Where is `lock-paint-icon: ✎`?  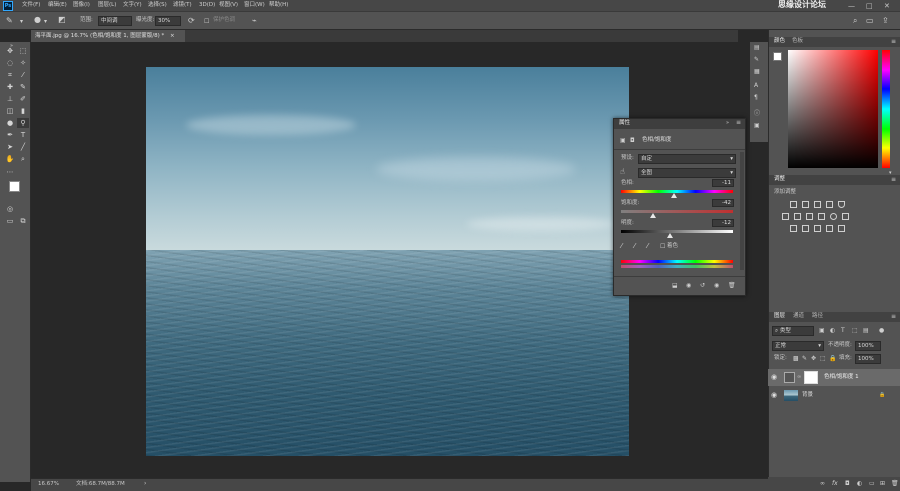 lock-paint-icon: ✎ is located at coordinates (804, 358).